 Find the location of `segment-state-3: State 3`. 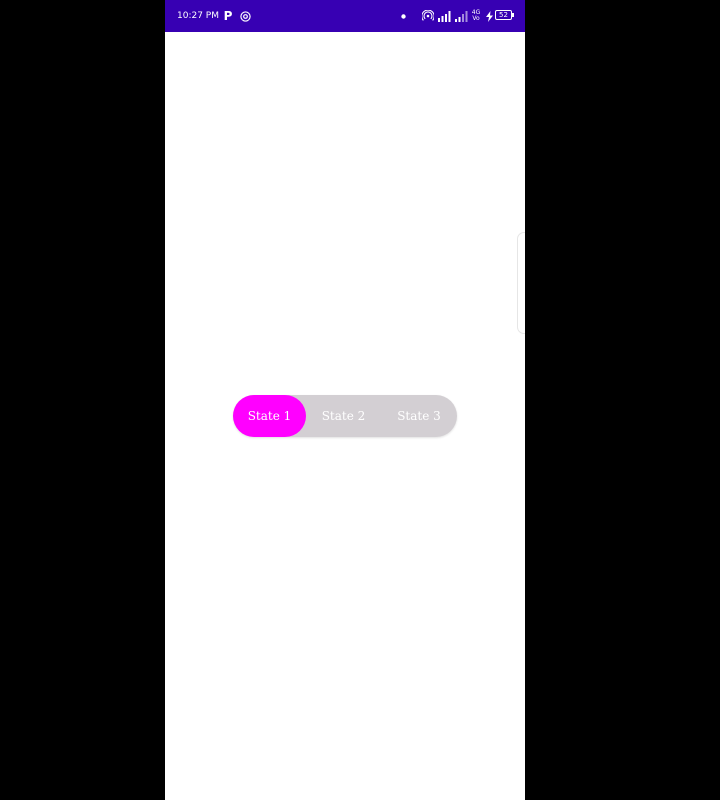

segment-state-3: State 3 is located at coordinates (419, 416).